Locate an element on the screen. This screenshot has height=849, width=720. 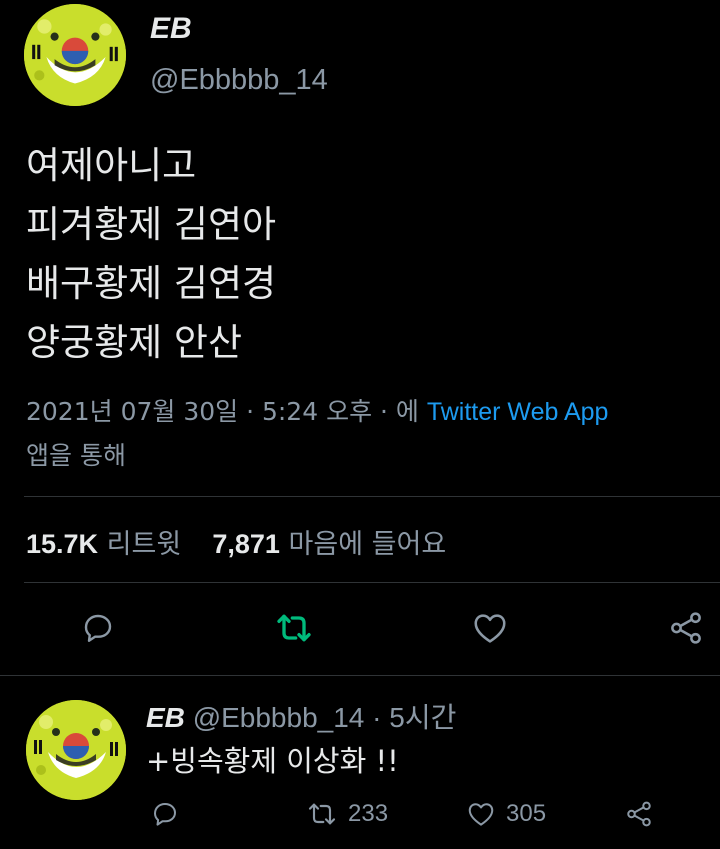
reply-share-button is located at coordinates (639, 814).